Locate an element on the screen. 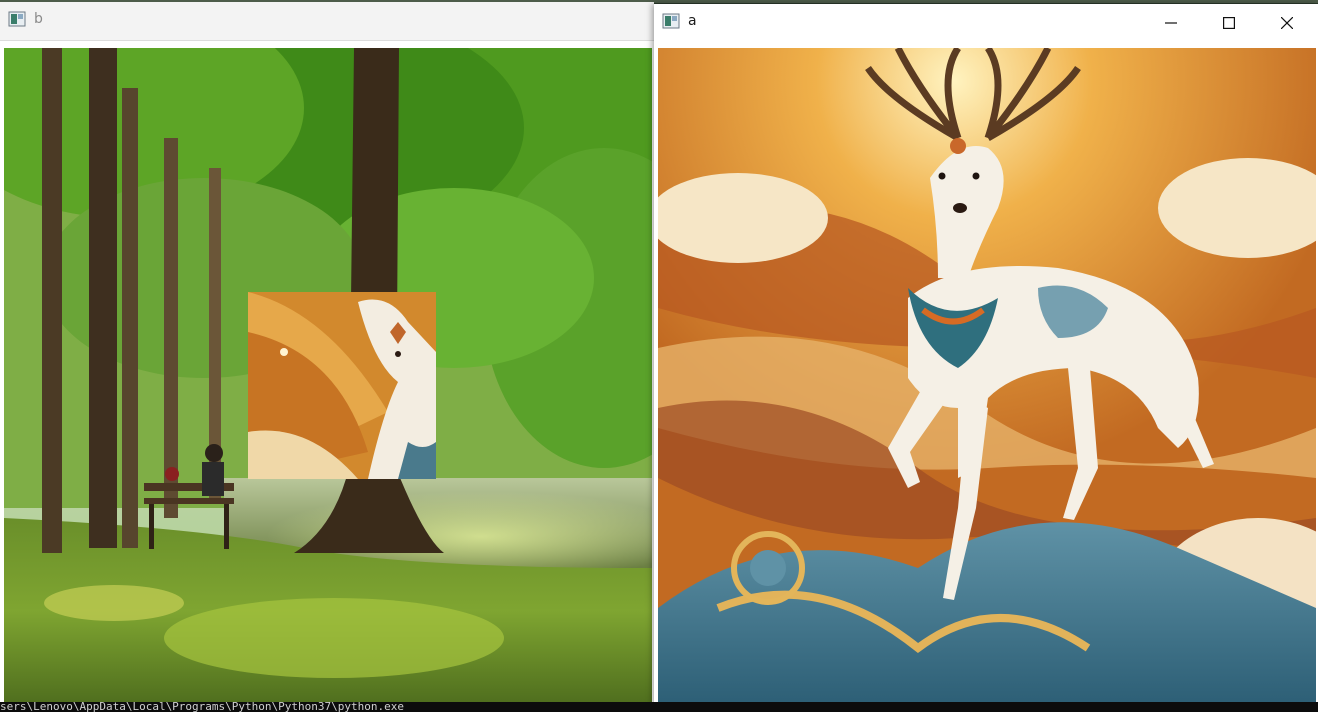  close-icon is located at coordinates (1287, 23).